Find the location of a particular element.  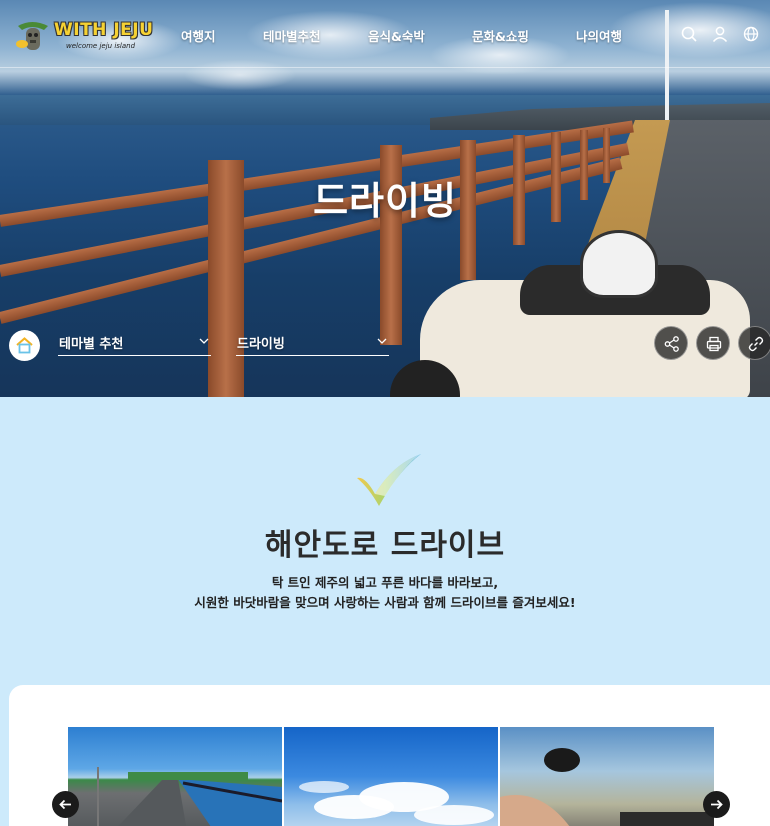

arrow-right-icon is located at coordinates (717, 804).